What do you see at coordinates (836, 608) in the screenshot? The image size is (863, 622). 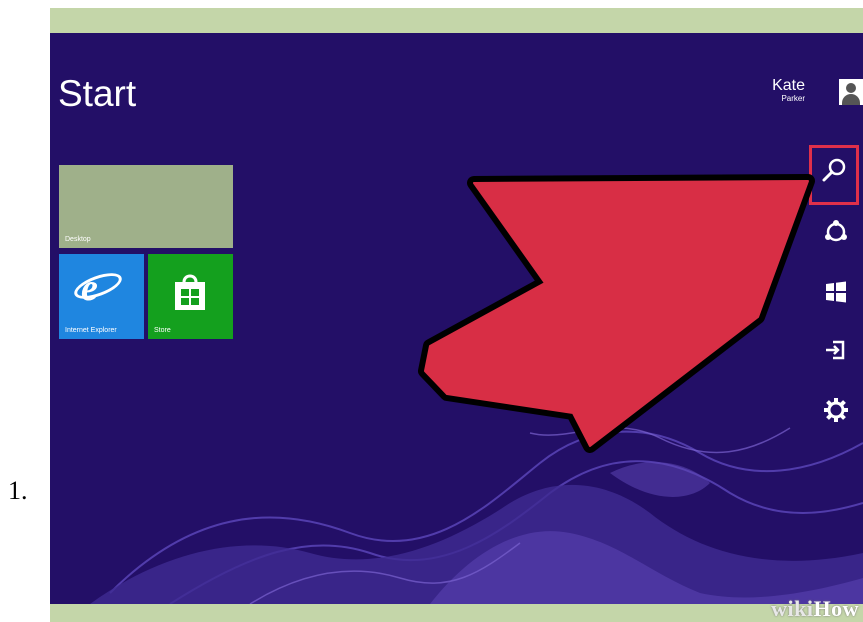 I see `watermark-how: How` at bounding box center [836, 608].